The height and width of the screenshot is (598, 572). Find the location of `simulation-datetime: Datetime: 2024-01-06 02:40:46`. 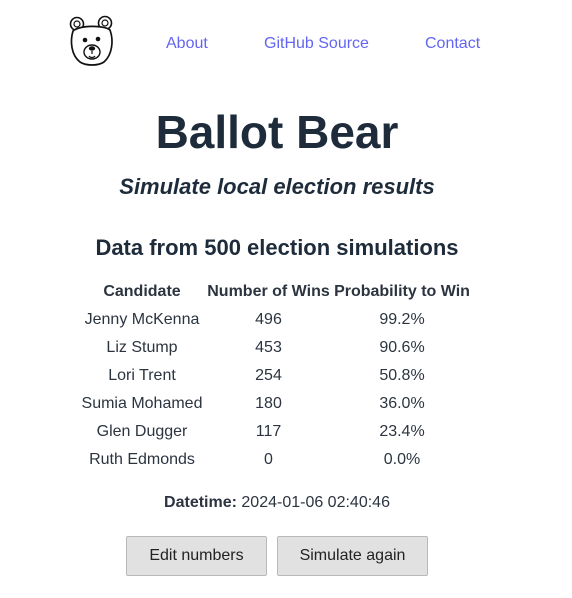

simulation-datetime: Datetime: 2024-01-06 02:40:46 is located at coordinates (277, 503).